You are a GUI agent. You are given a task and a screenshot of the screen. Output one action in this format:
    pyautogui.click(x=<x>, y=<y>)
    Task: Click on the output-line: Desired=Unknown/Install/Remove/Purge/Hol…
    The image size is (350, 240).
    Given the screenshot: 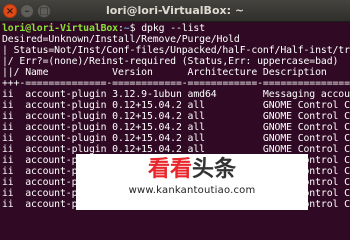 What is the action you would take?
    pyautogui.click(x=121, y=39)
    